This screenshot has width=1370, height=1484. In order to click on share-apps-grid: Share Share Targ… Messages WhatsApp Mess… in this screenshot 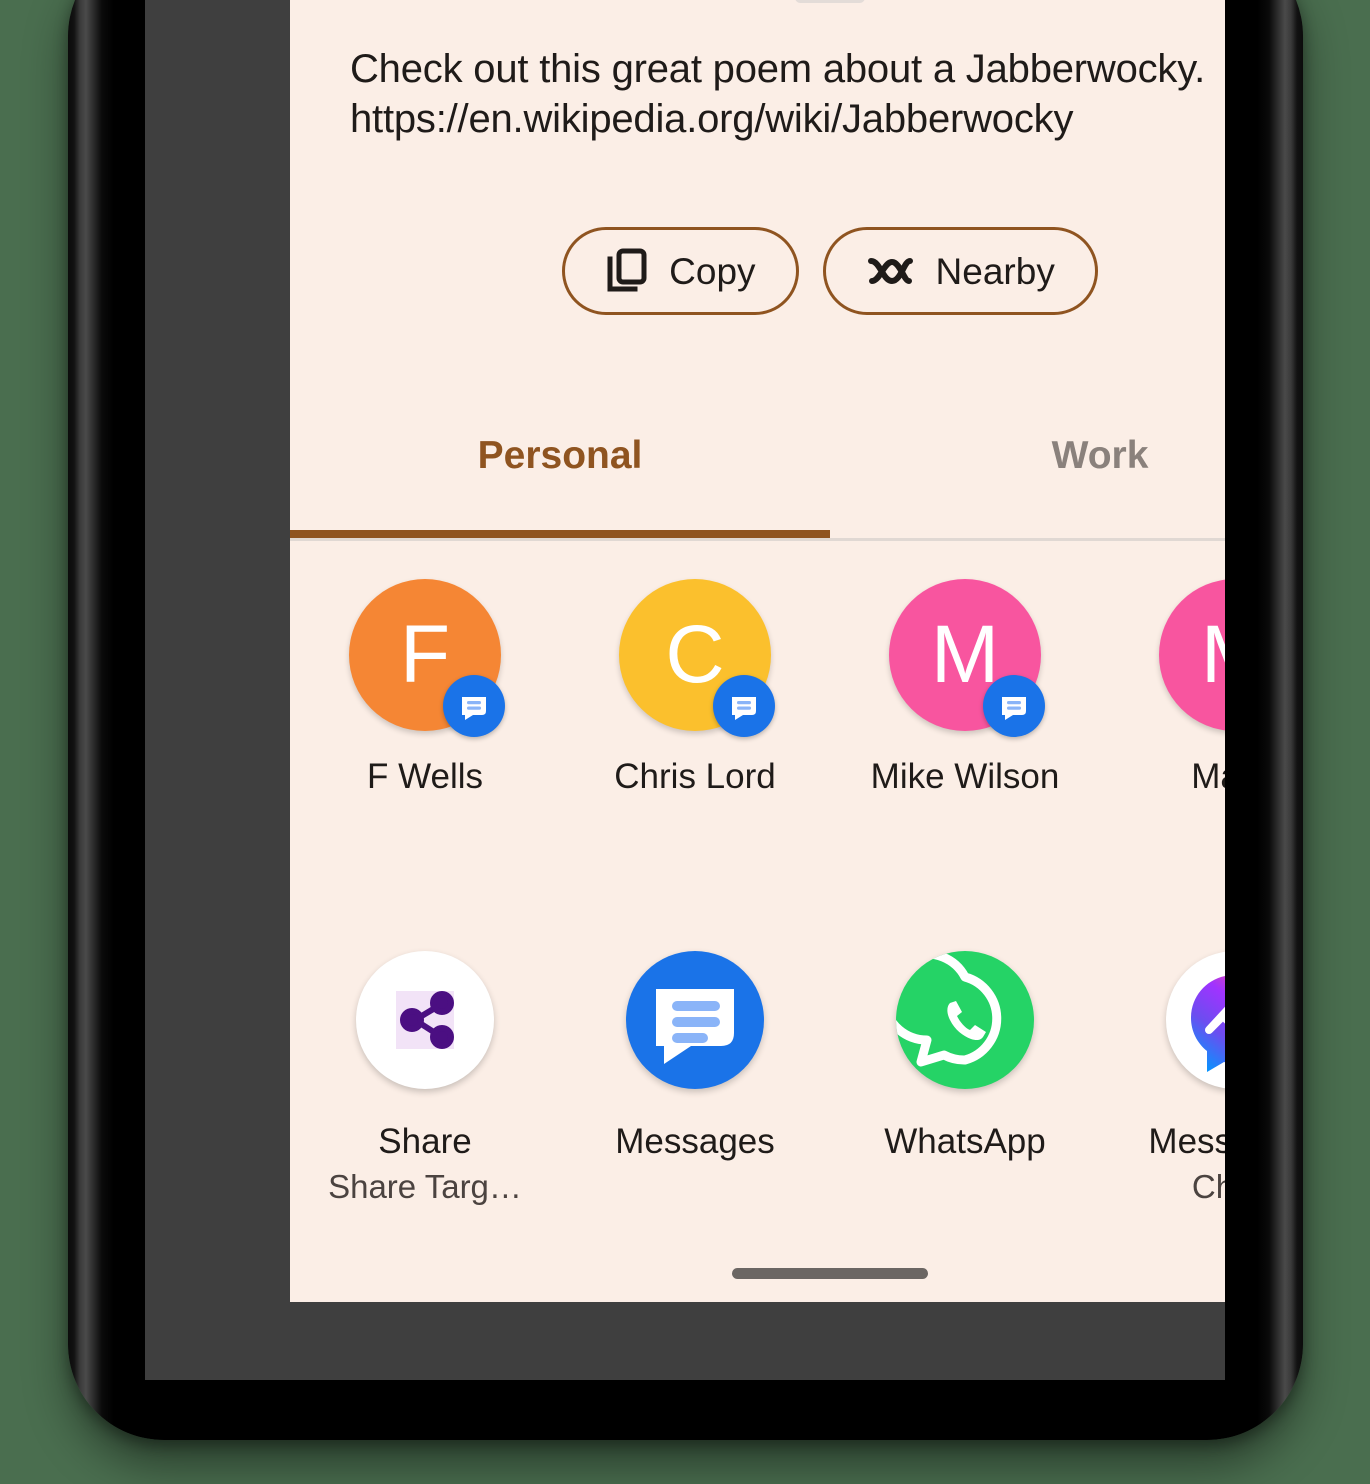, I will do `click(757, 1077)`.